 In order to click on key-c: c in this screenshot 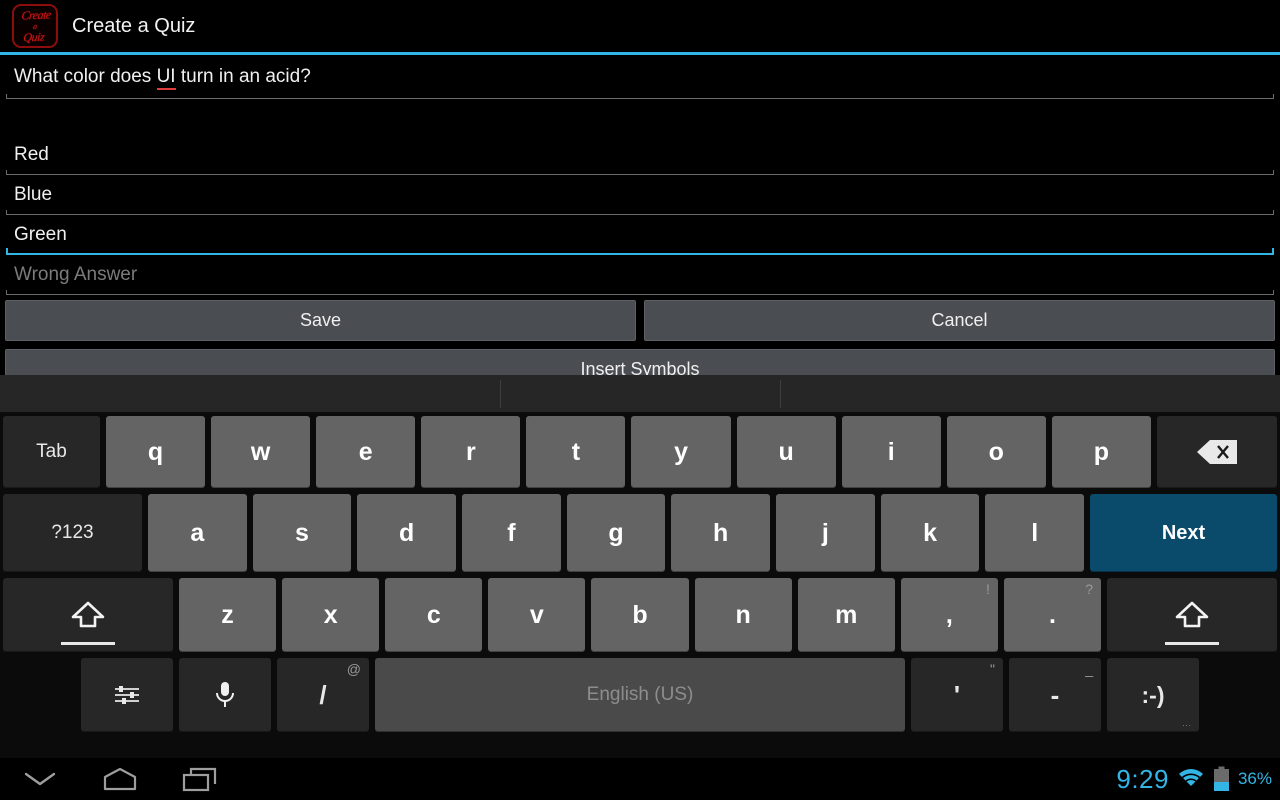, I will do `click(434, 615)`.